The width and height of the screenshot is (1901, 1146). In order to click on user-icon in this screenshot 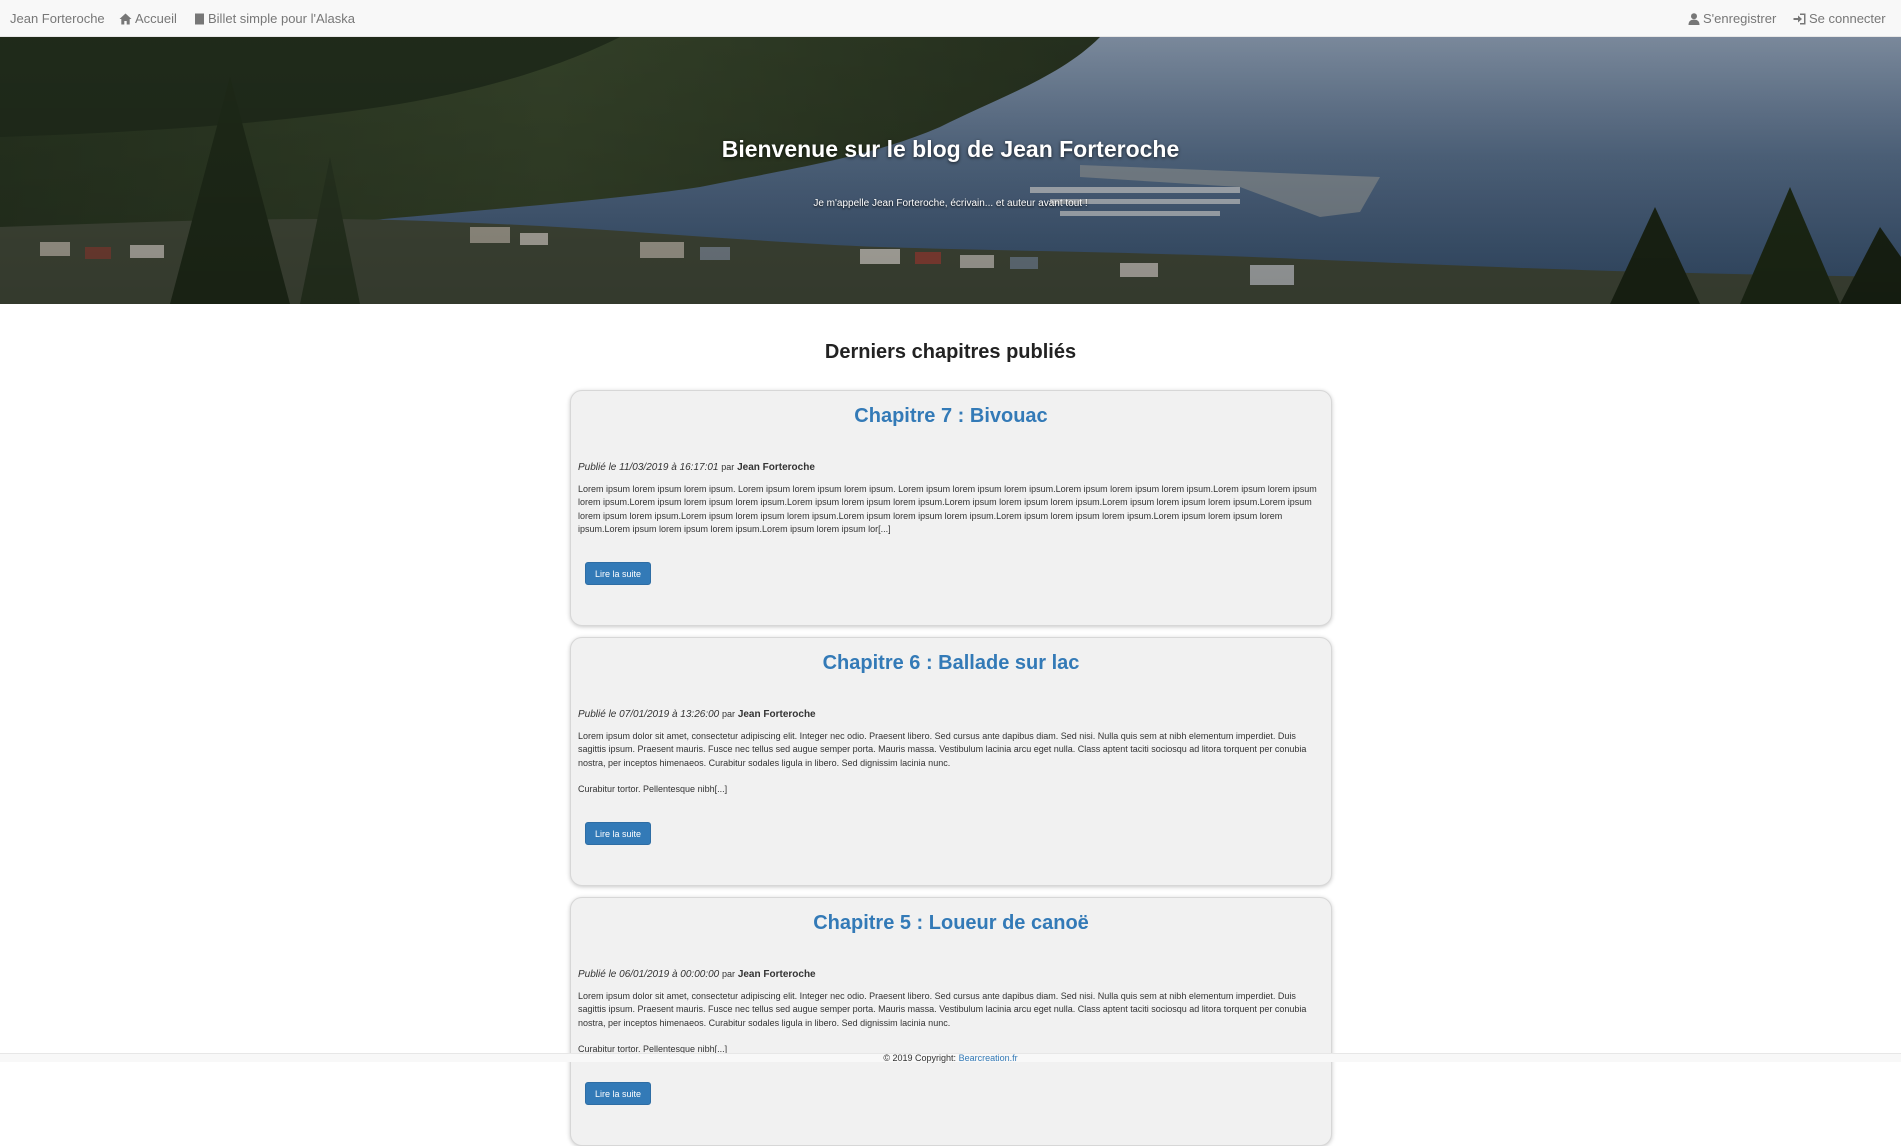, I will do `click(1694, 18)`.